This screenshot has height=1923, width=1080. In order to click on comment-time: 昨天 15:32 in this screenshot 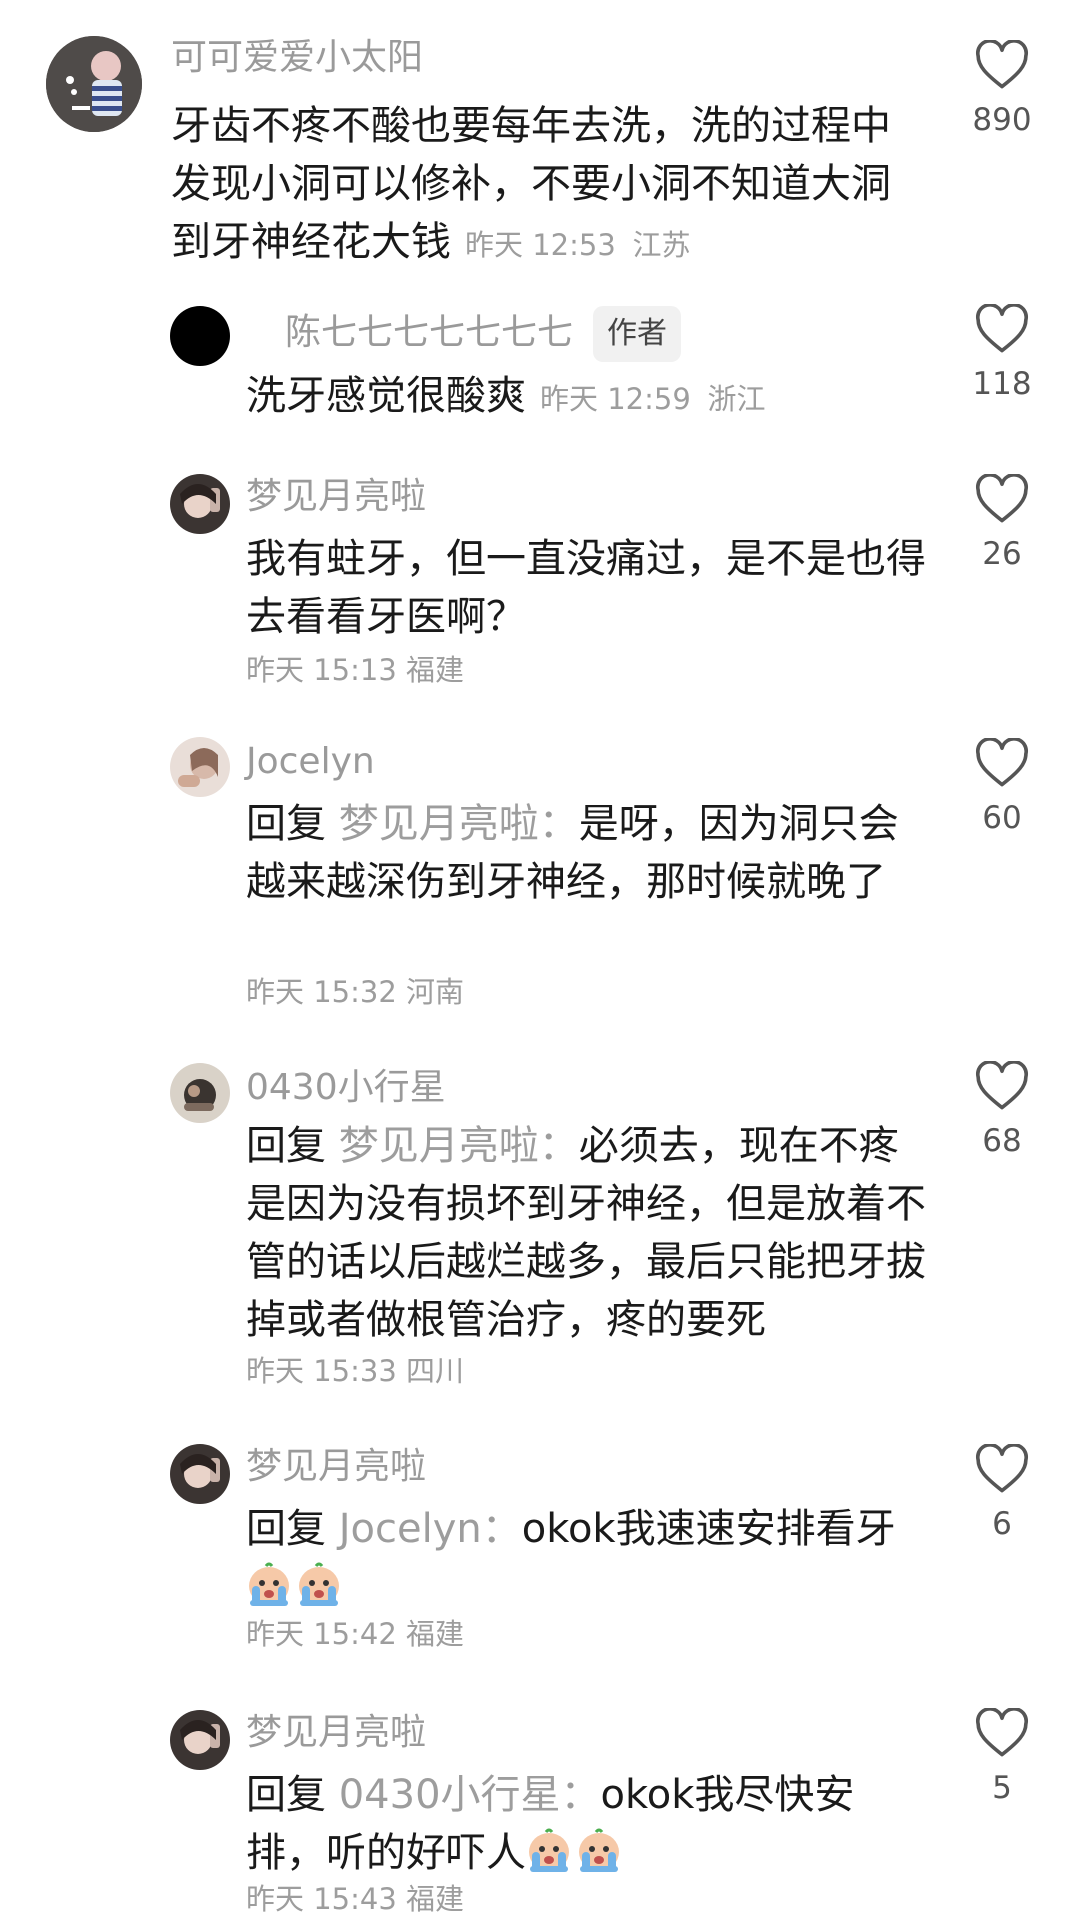, I will do `click(321, 992)`.